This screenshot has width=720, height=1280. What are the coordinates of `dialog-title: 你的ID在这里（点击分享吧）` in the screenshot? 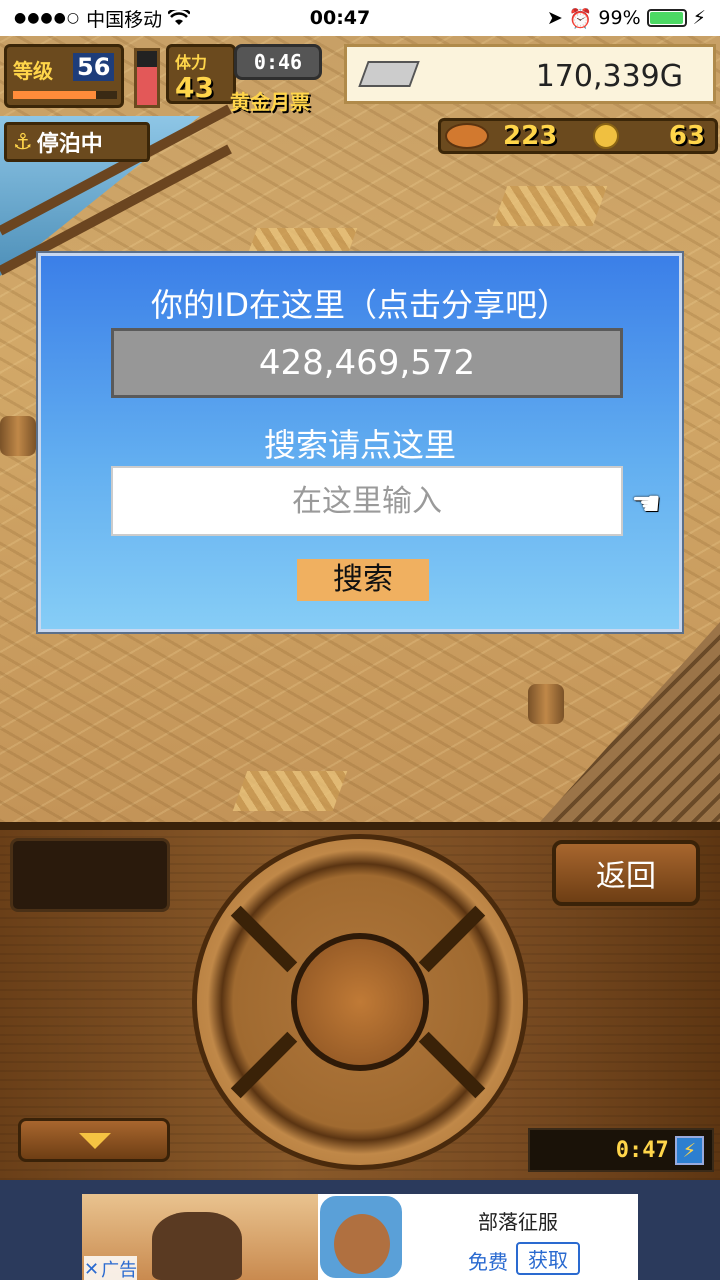 It's located at (360, 303).